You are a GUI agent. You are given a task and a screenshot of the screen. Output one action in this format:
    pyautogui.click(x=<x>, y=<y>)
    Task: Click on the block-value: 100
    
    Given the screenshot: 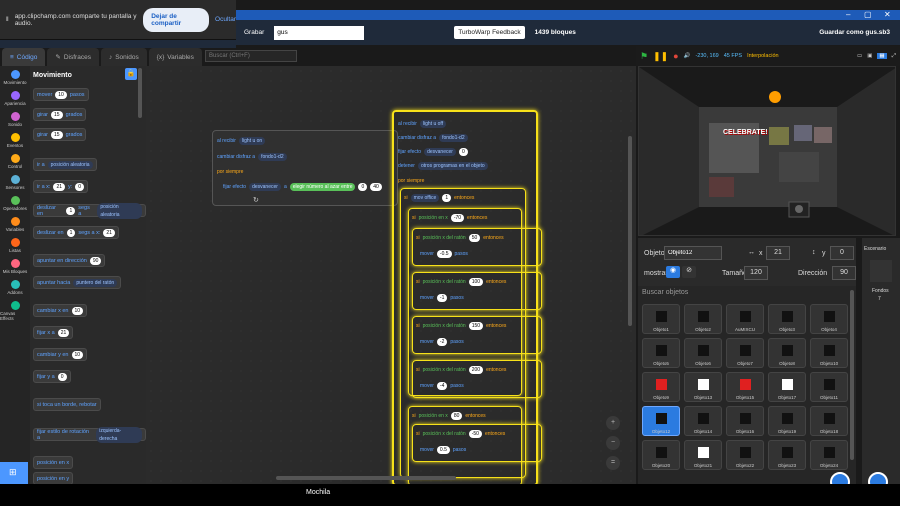 What is the action you would take?
    pyautogui.click(x=476, y=282)
    